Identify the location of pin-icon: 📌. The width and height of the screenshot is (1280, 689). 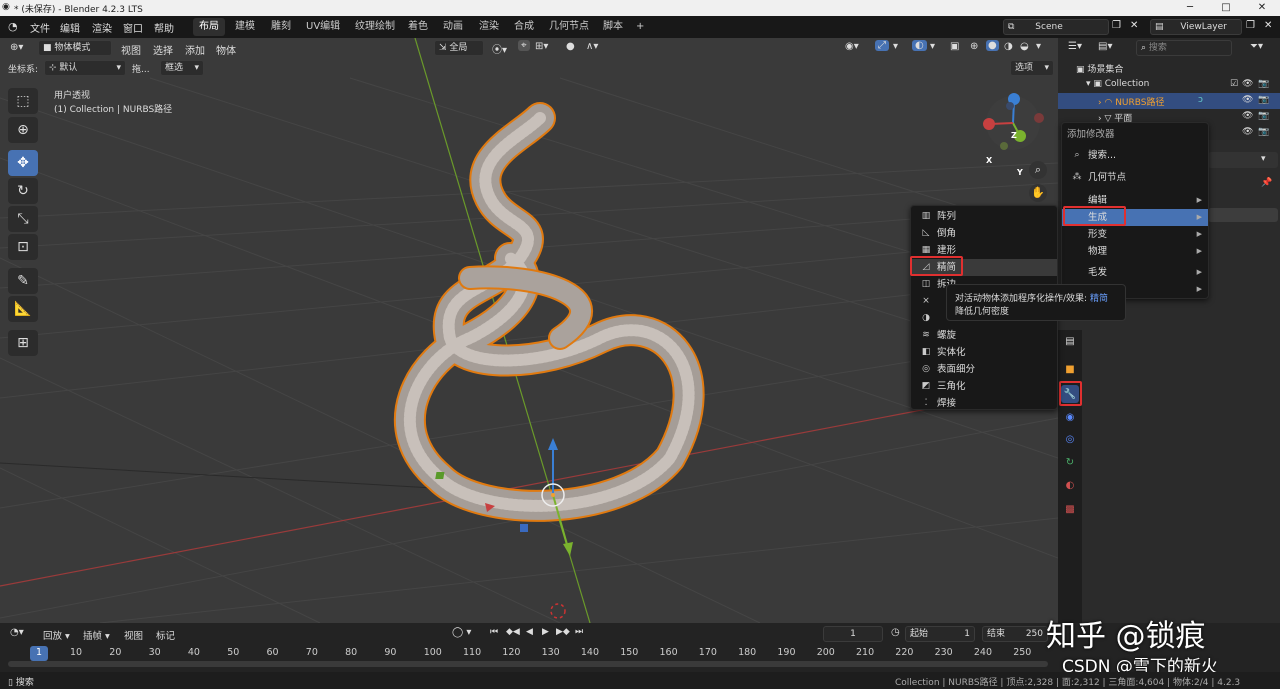
(1266, 183).